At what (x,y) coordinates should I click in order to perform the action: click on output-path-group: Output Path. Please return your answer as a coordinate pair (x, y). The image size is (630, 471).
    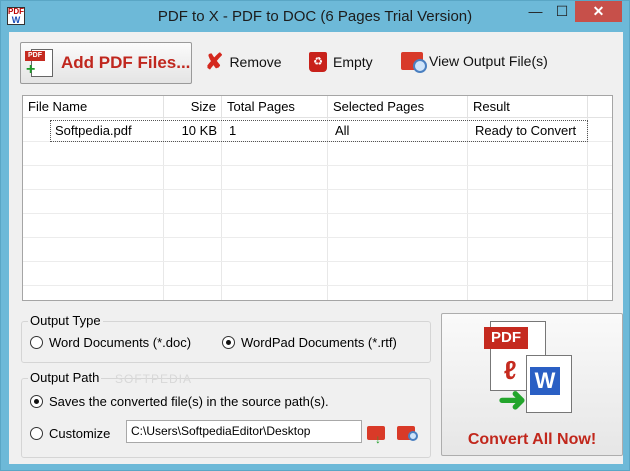
    Looking at the image, I should click on (226, 414).